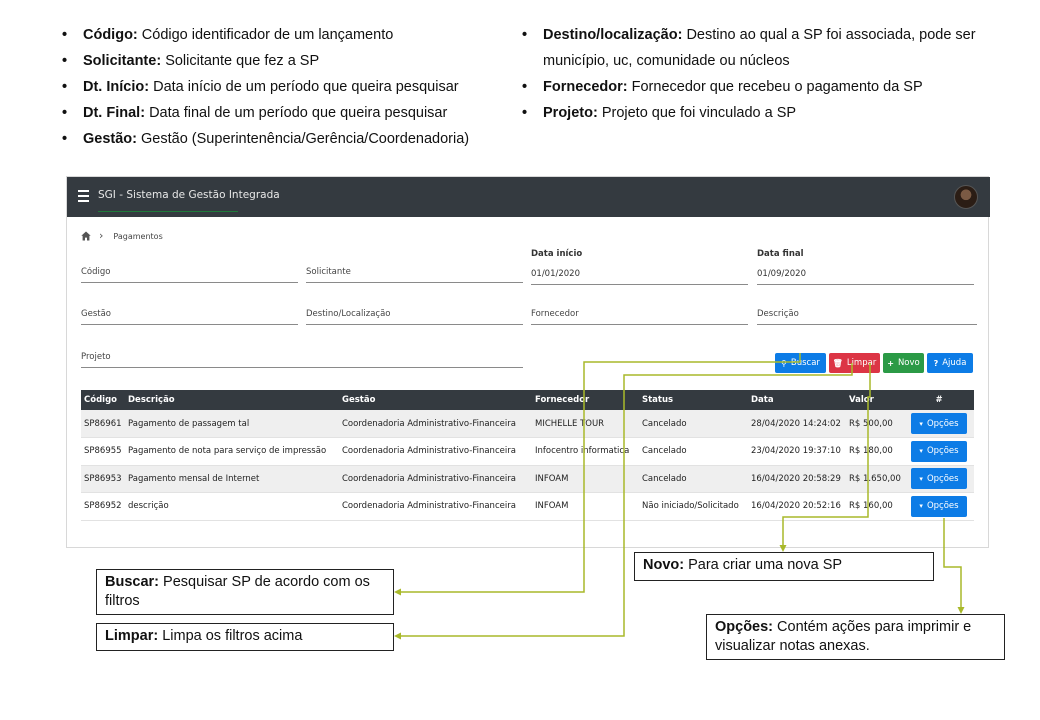 This screenshot has height=720, width=1040. Describe the element at coordinates (800, 363) in the screenshot. I see `buscar-button: ⚲ Buscar` at that location.